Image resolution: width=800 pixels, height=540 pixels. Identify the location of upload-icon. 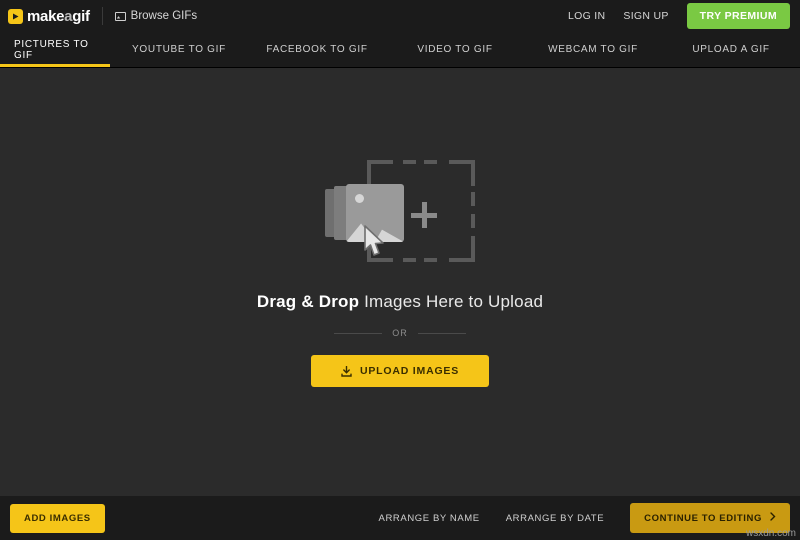
(346, 371).